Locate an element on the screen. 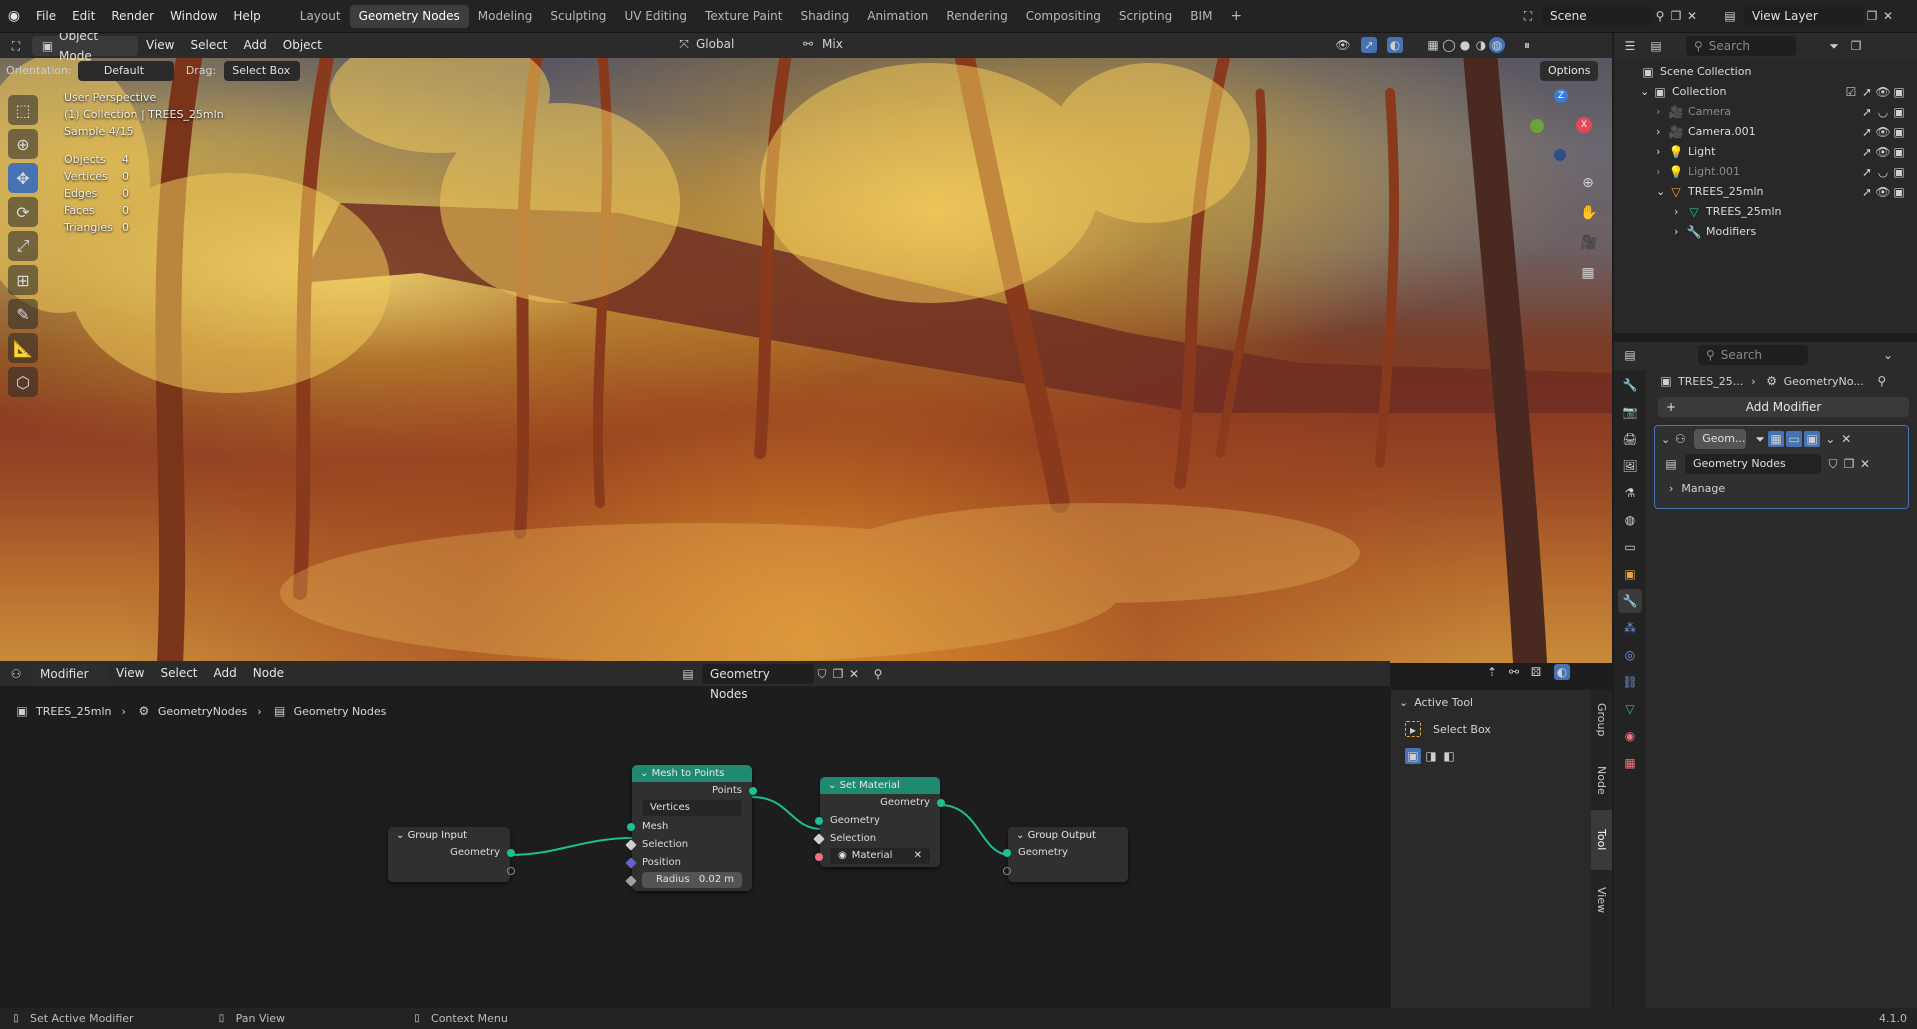  display-mode-icon: ▤ is located at coordinates (1656, 46).